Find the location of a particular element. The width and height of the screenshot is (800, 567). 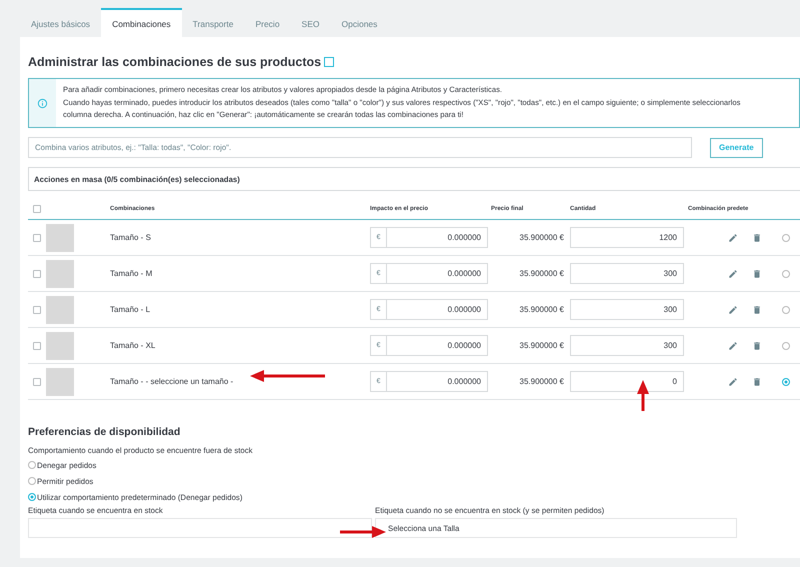

tab: Transporte is located at coordinates (213, 22).